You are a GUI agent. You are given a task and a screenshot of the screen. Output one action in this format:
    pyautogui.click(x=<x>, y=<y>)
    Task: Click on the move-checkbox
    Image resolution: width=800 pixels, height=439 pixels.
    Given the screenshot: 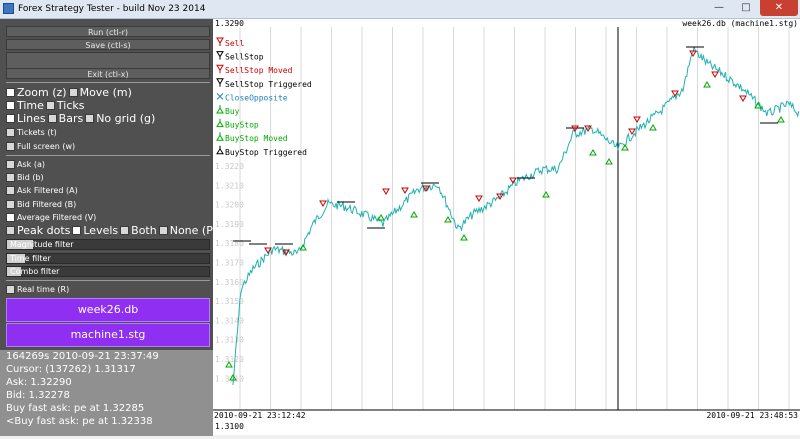 What is the action you would take?
    pyautogui.click(x=73, y=92)
    